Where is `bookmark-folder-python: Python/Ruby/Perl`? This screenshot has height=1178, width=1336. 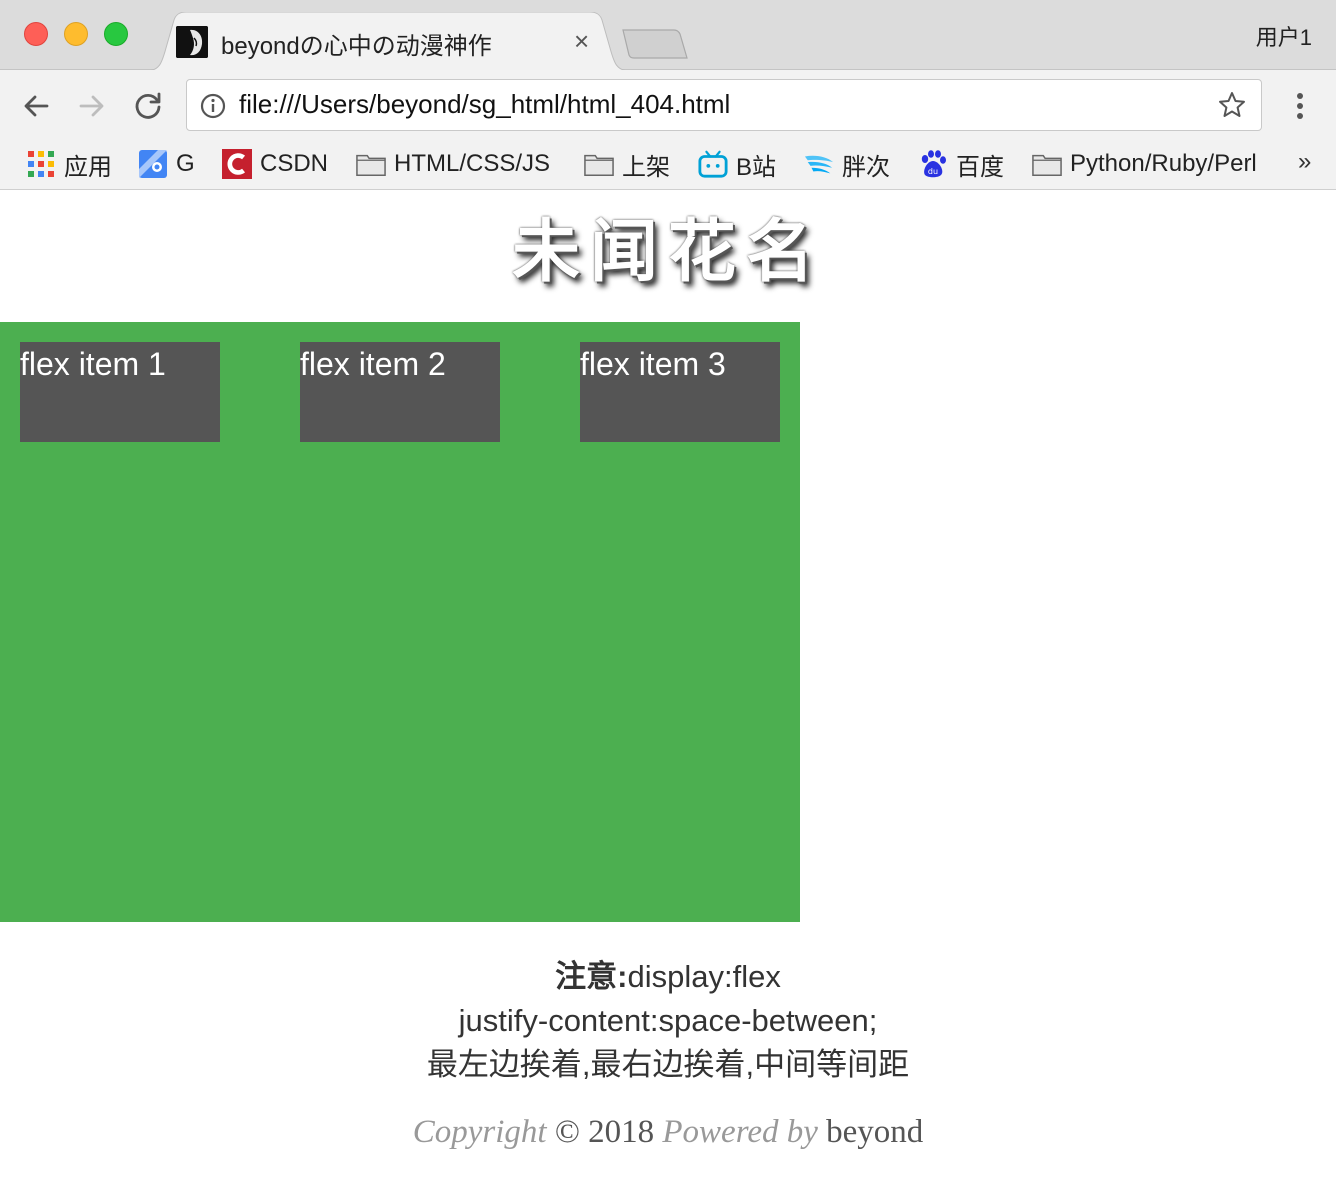
bookmark-folder-python: Python/Ruby/Perl is located at coordinates (1144, 164).